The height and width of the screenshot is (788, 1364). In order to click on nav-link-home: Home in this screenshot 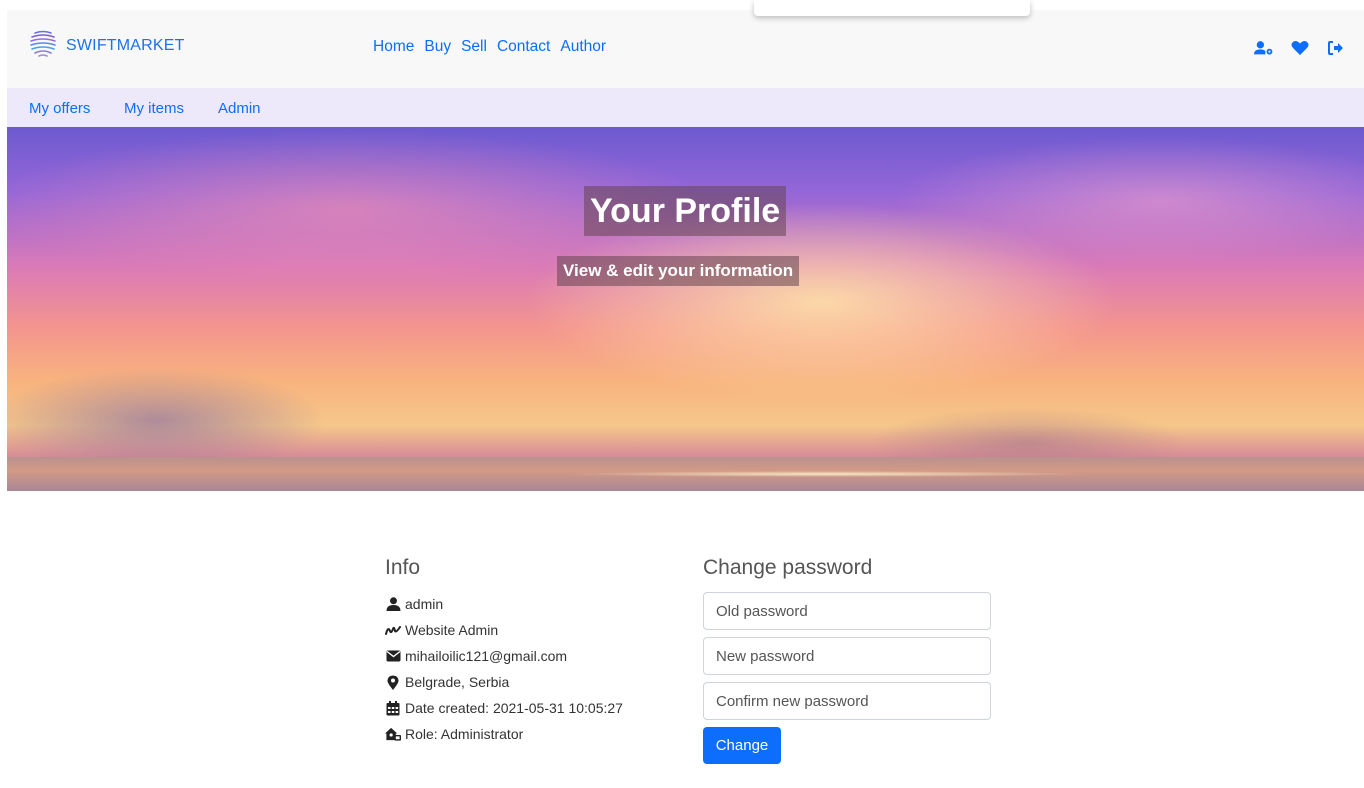, I will do `click(393, 47)`.